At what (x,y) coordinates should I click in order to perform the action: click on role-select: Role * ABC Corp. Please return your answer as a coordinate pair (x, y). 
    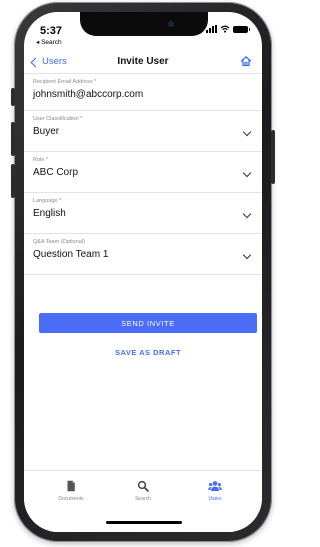
    Looking at the image, I should click on (143, 172).